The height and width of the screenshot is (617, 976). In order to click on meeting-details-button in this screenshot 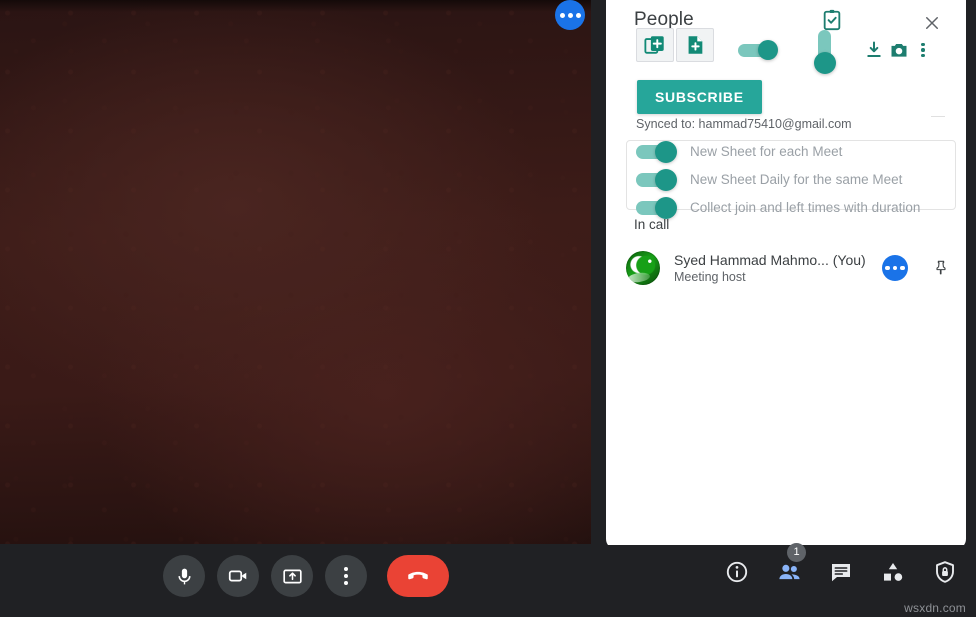, I will do `click(737, 572)`.